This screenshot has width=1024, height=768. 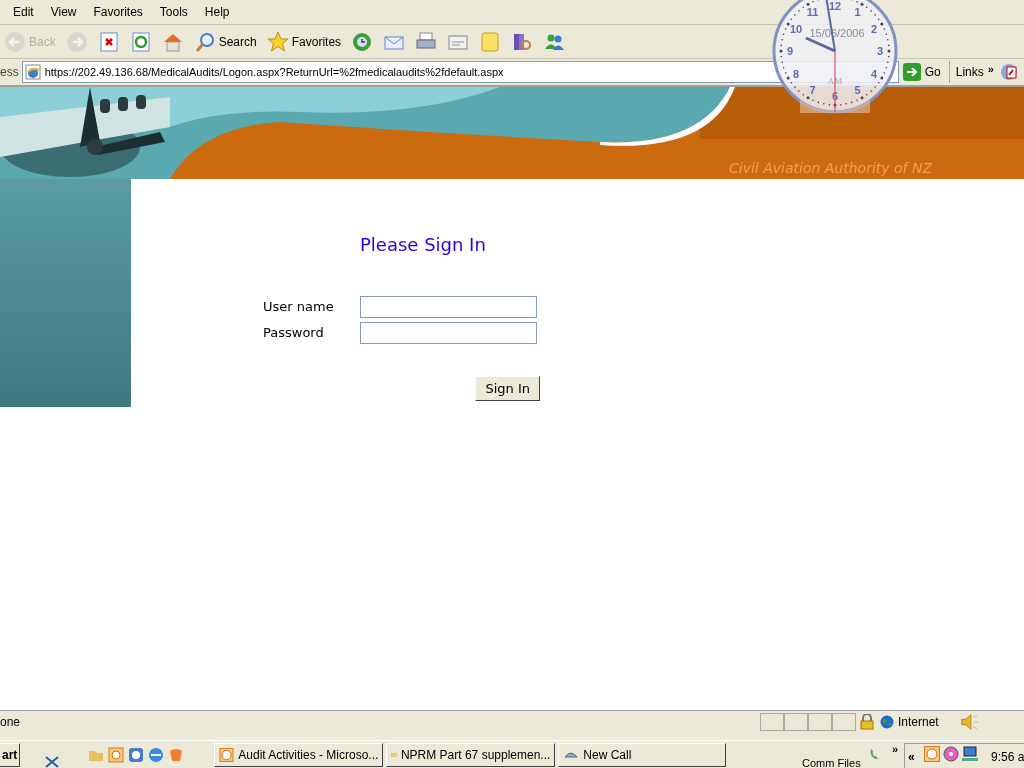 What do you see at coordinates (294, 333) in the screenshot?
I see `field-label: Password` at bounding box center [294, 333].